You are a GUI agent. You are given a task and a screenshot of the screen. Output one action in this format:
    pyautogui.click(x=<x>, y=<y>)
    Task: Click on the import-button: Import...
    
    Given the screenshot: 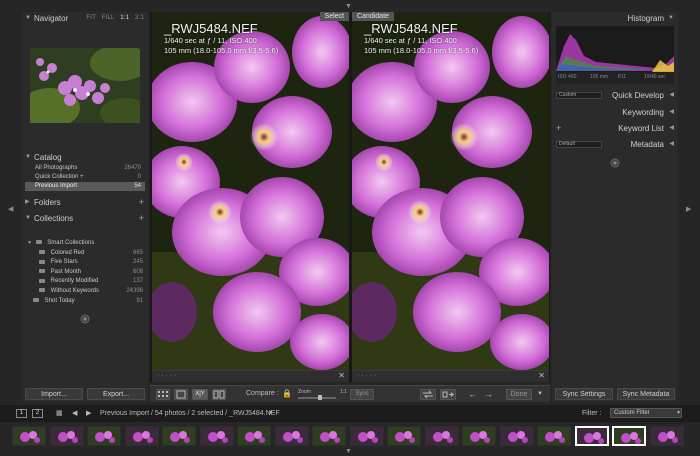 What is the action you would take?
    pyautogui.click(x=54, y=394)
    